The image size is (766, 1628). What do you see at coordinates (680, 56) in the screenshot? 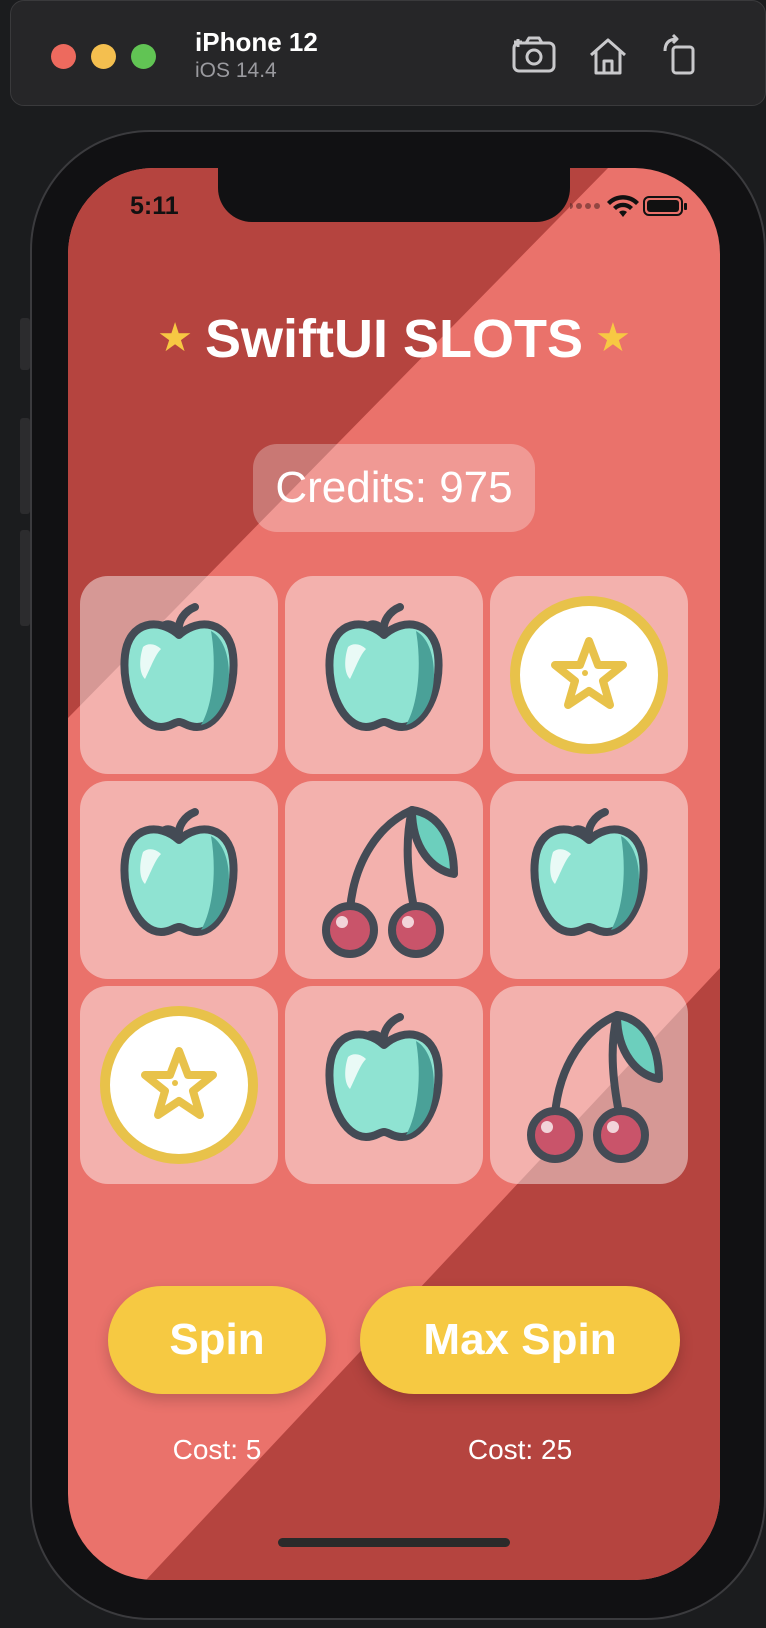
I see `rotate-icon` at bounding box center [680, 56].